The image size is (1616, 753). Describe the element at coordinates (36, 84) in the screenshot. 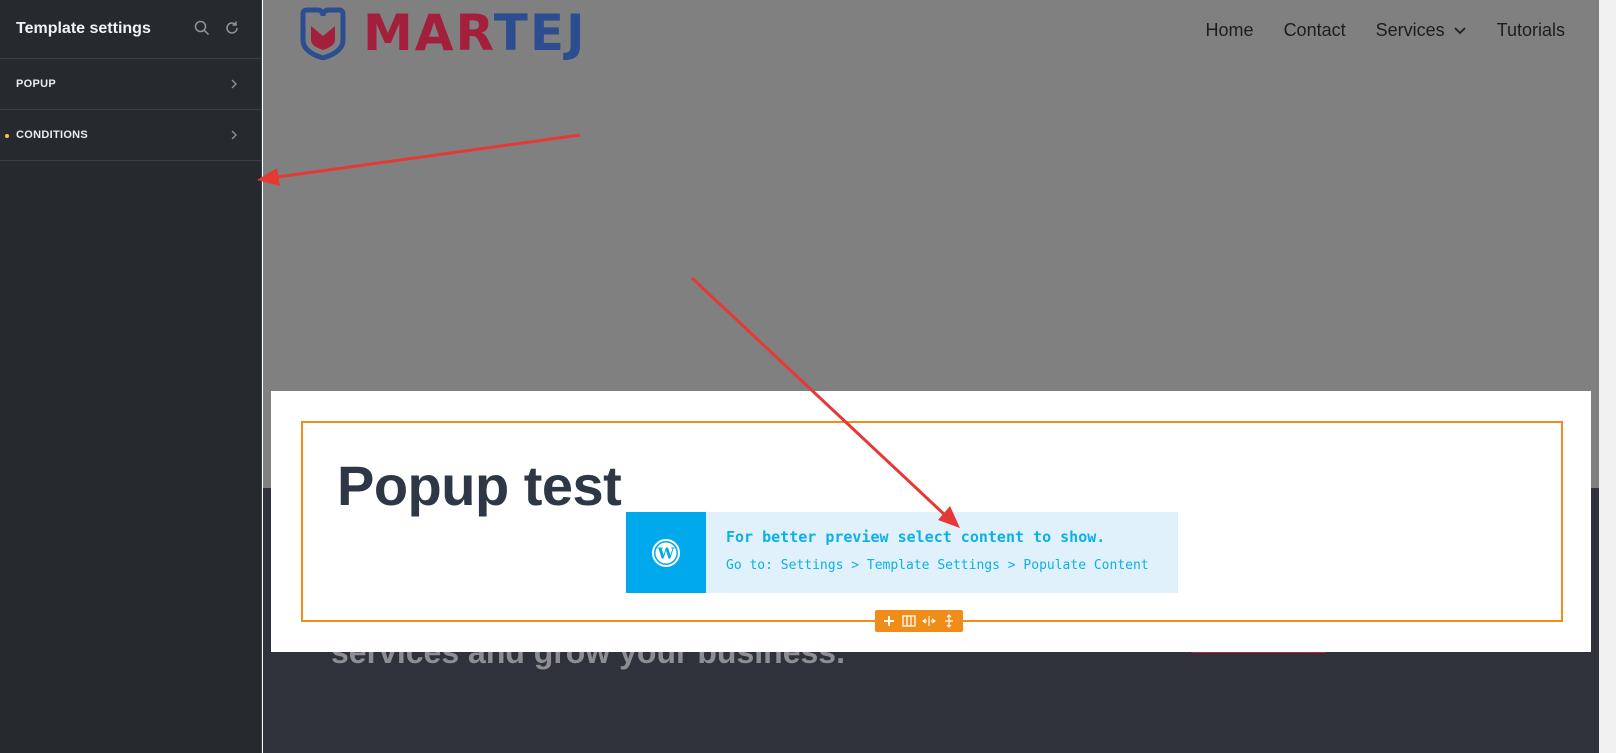

I see `sidebar-item-label: POPUP` at that location.